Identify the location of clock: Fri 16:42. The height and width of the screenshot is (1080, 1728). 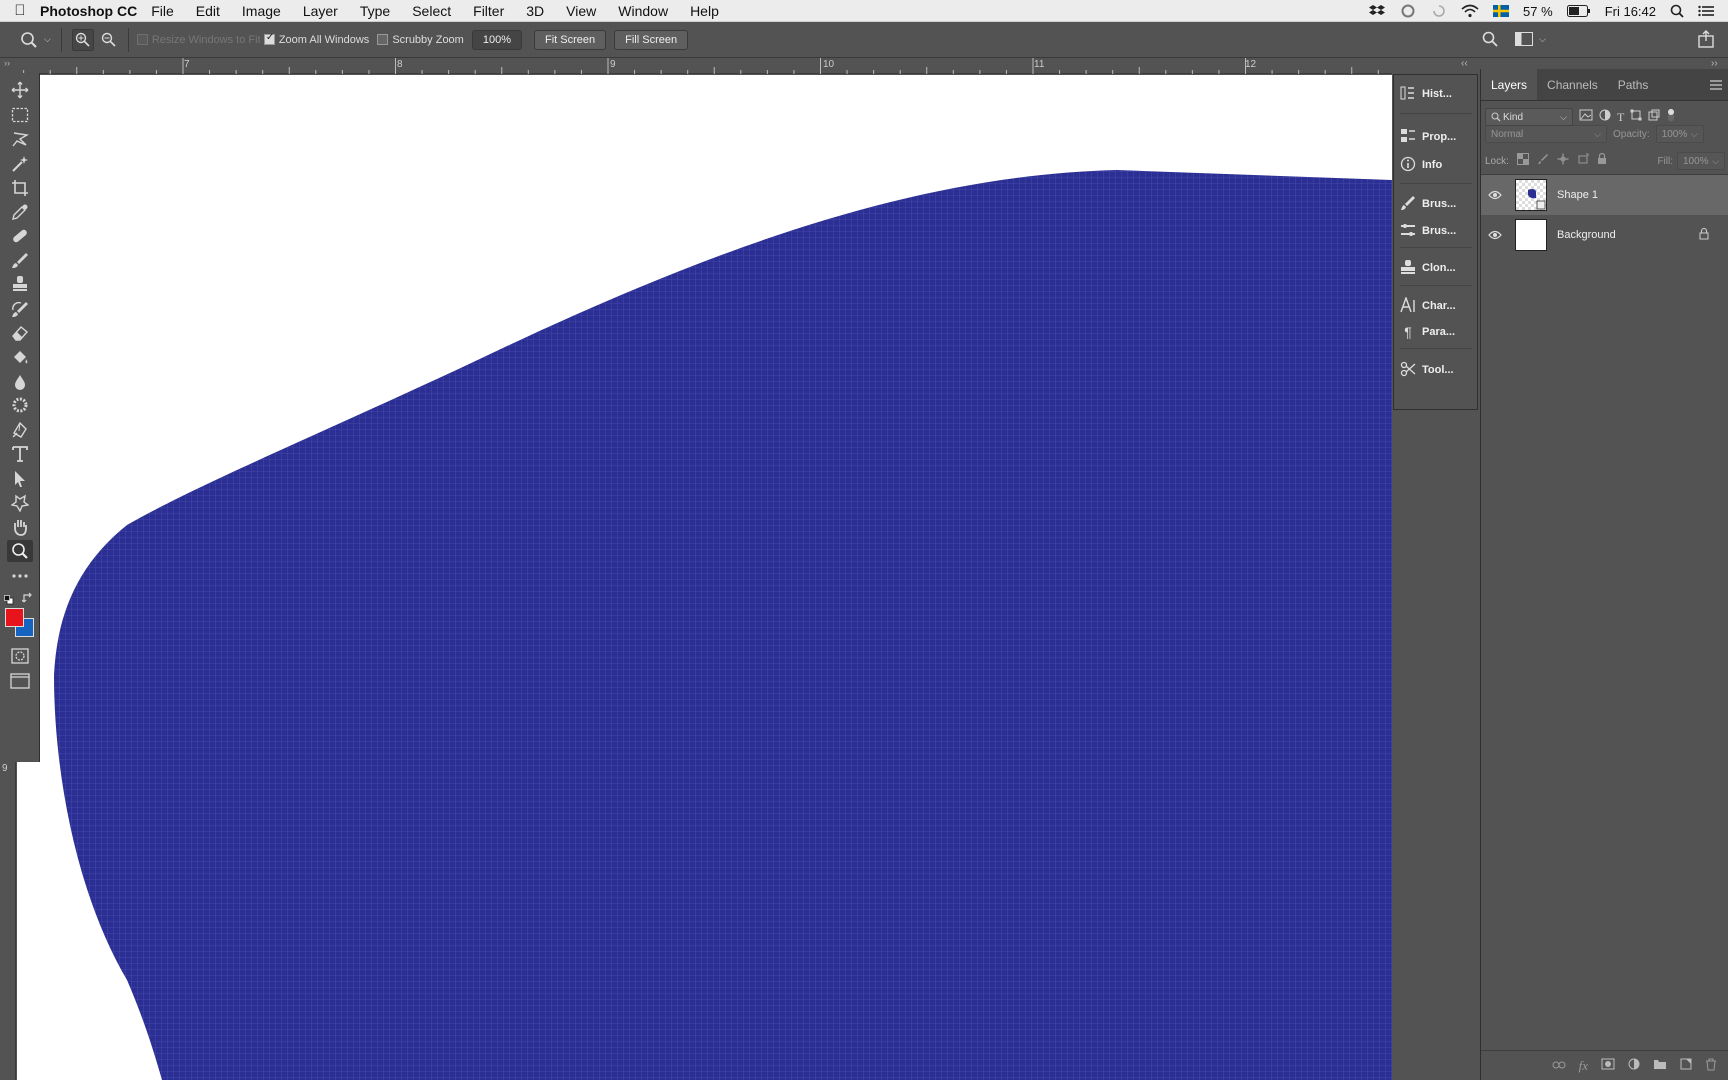
(1630, 11).